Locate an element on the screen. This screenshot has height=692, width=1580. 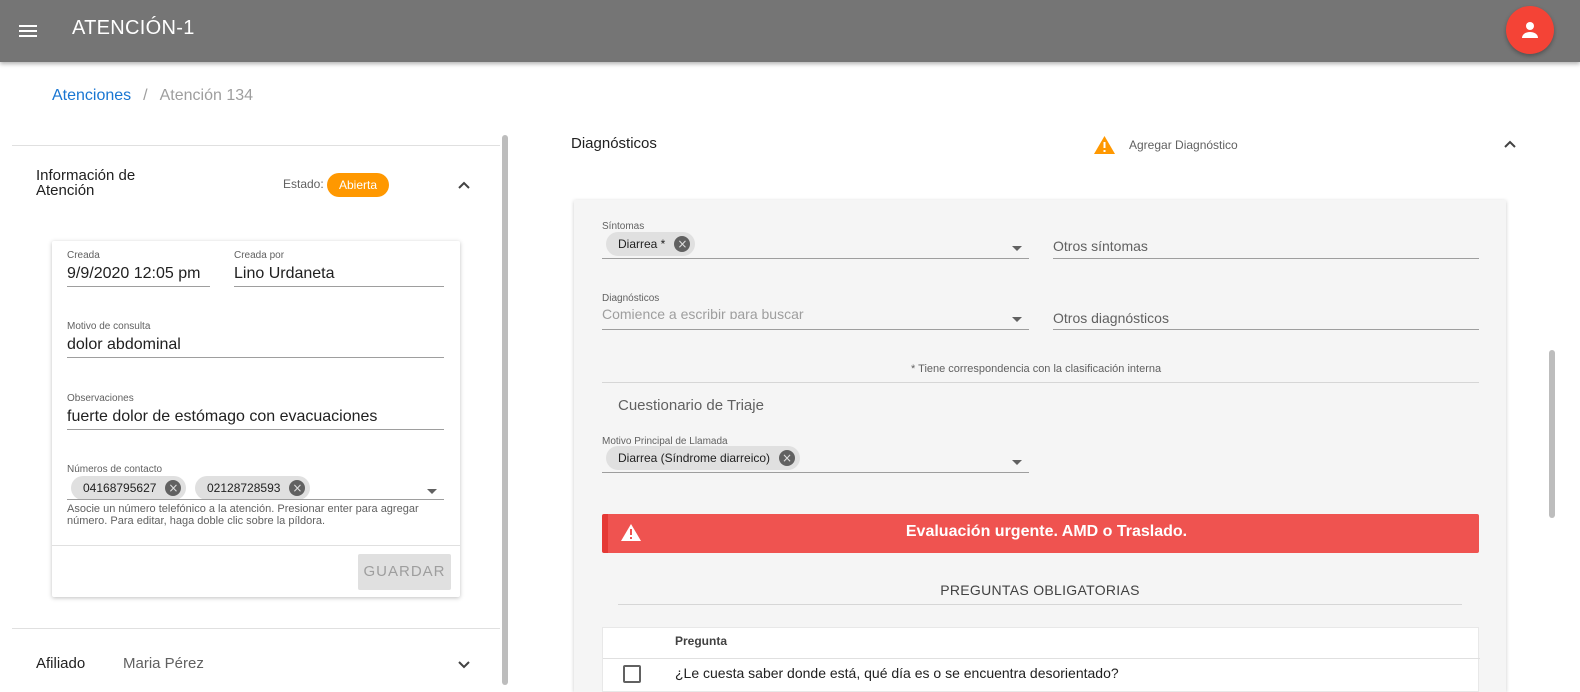
page-title: ATENCIÓN-1 is located at coordinates (133, 28).